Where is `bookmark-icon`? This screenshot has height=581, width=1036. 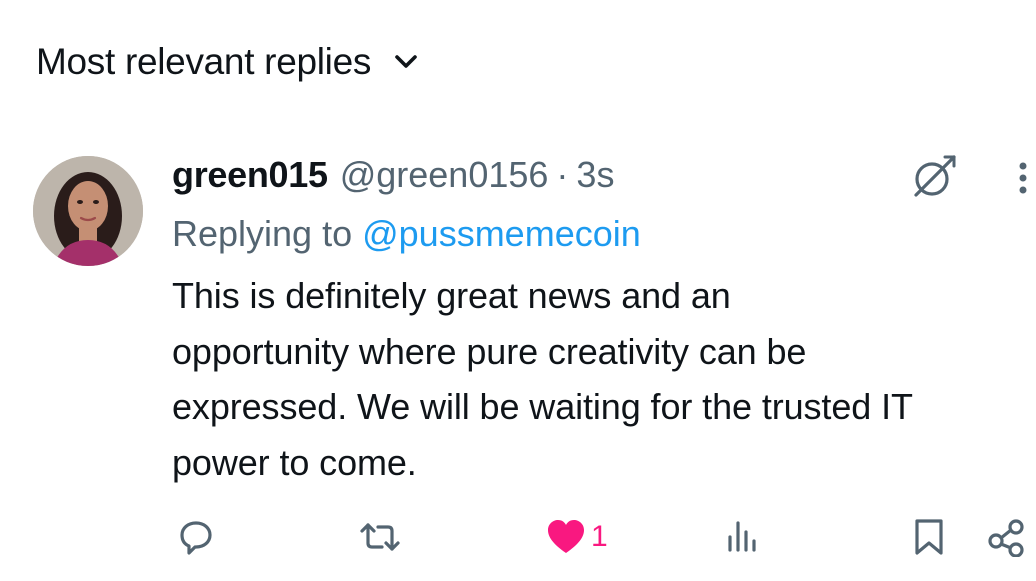 bookmark-icon is located at coordinates (929, 537).